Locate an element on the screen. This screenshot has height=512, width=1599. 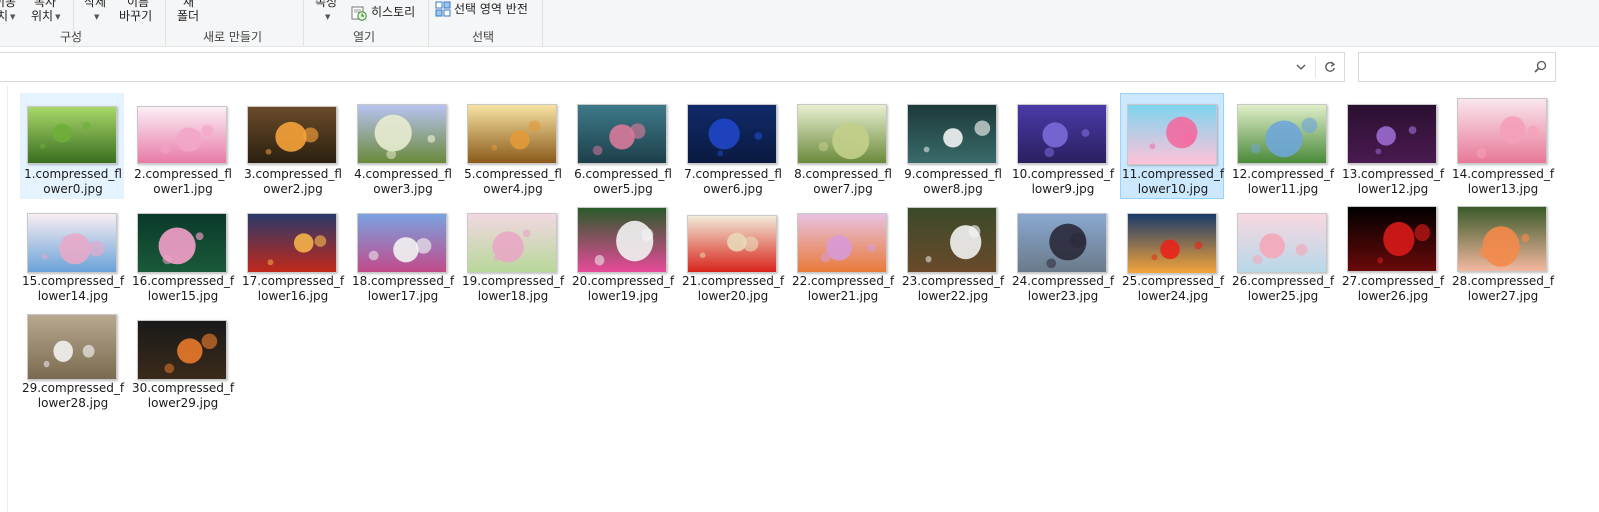
copy-to-button: 위치 ▼ is located at coordinates (45, 17).